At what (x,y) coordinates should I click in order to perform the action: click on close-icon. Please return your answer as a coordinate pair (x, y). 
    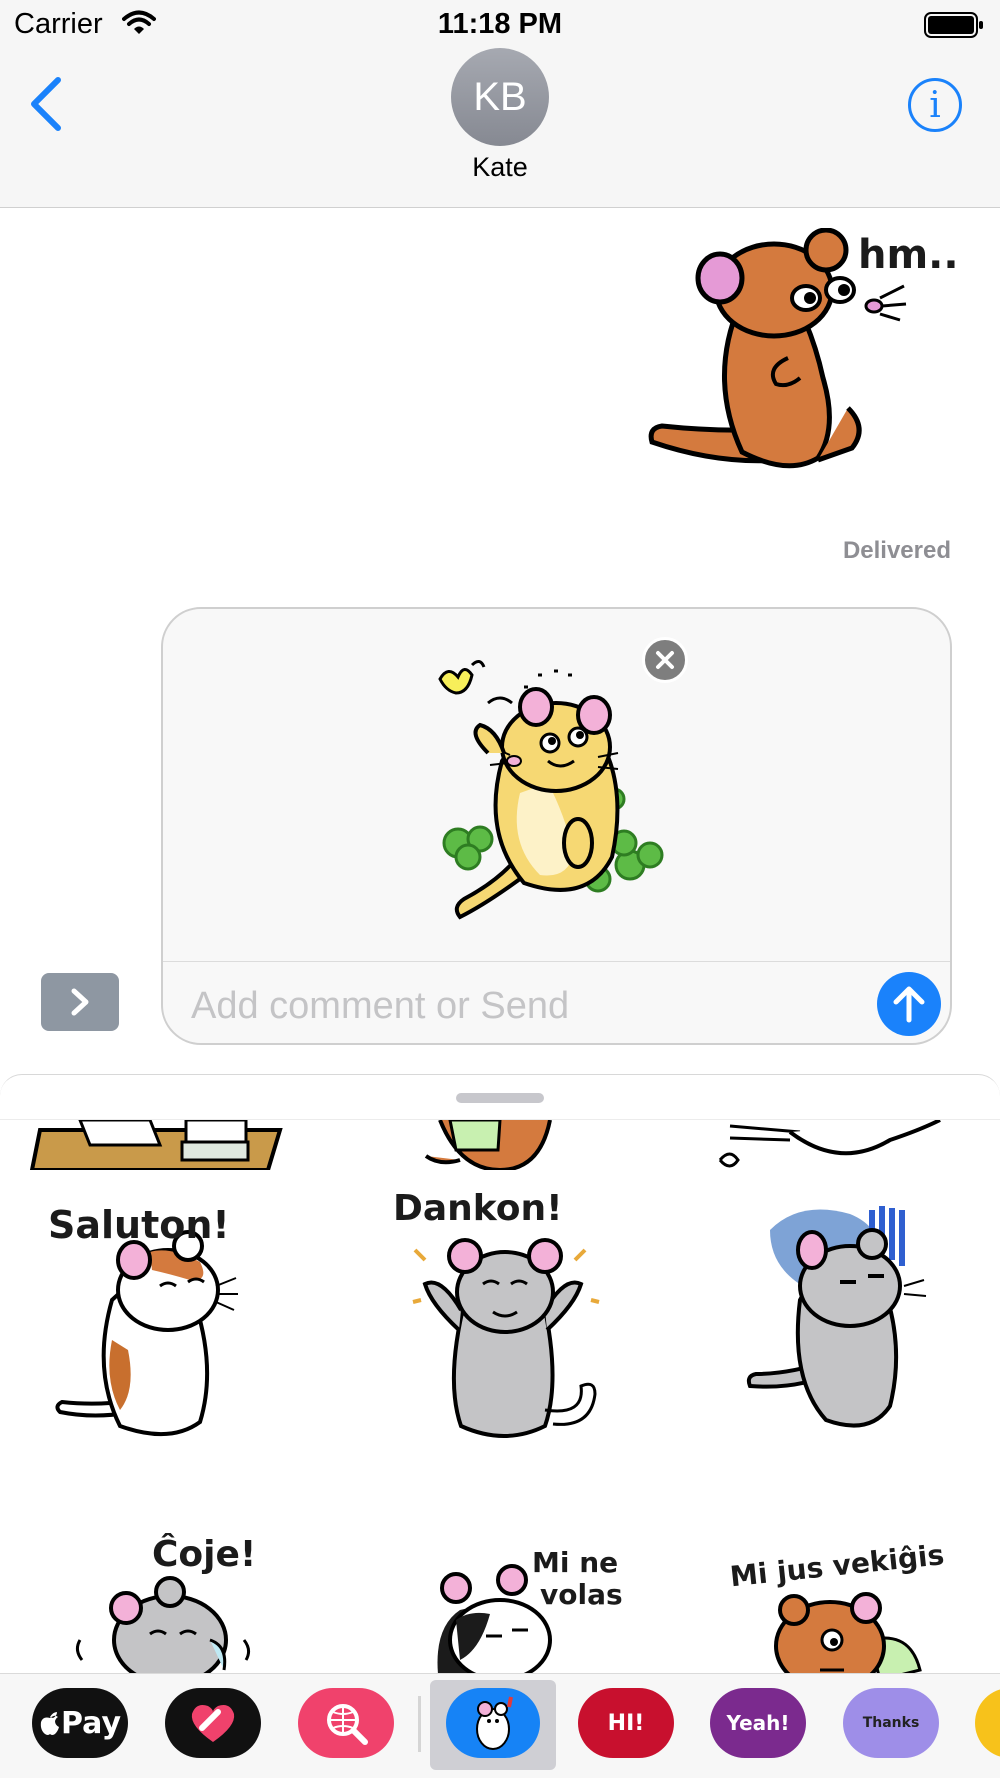
    Looking at the image, I should click on (665, 660).